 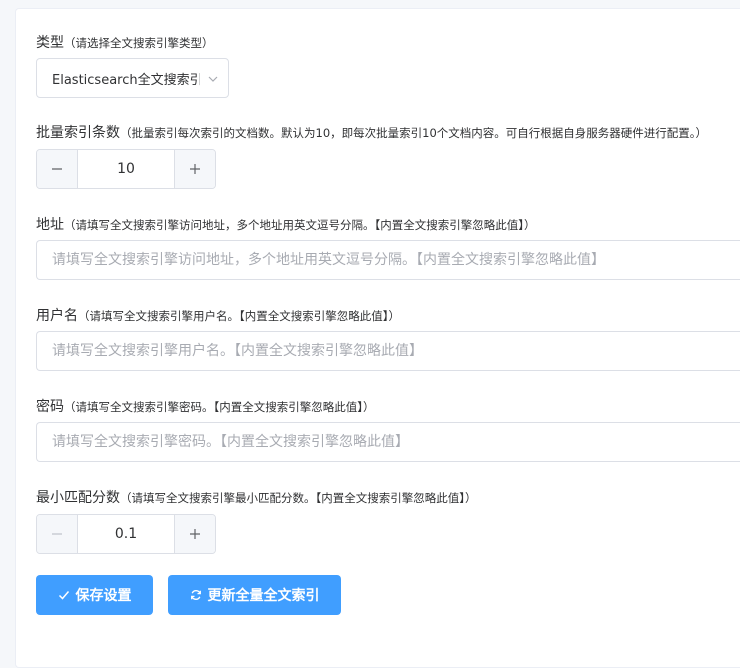 I want to click on batch-label: 批量索引条数, so click(x=78, y=133).